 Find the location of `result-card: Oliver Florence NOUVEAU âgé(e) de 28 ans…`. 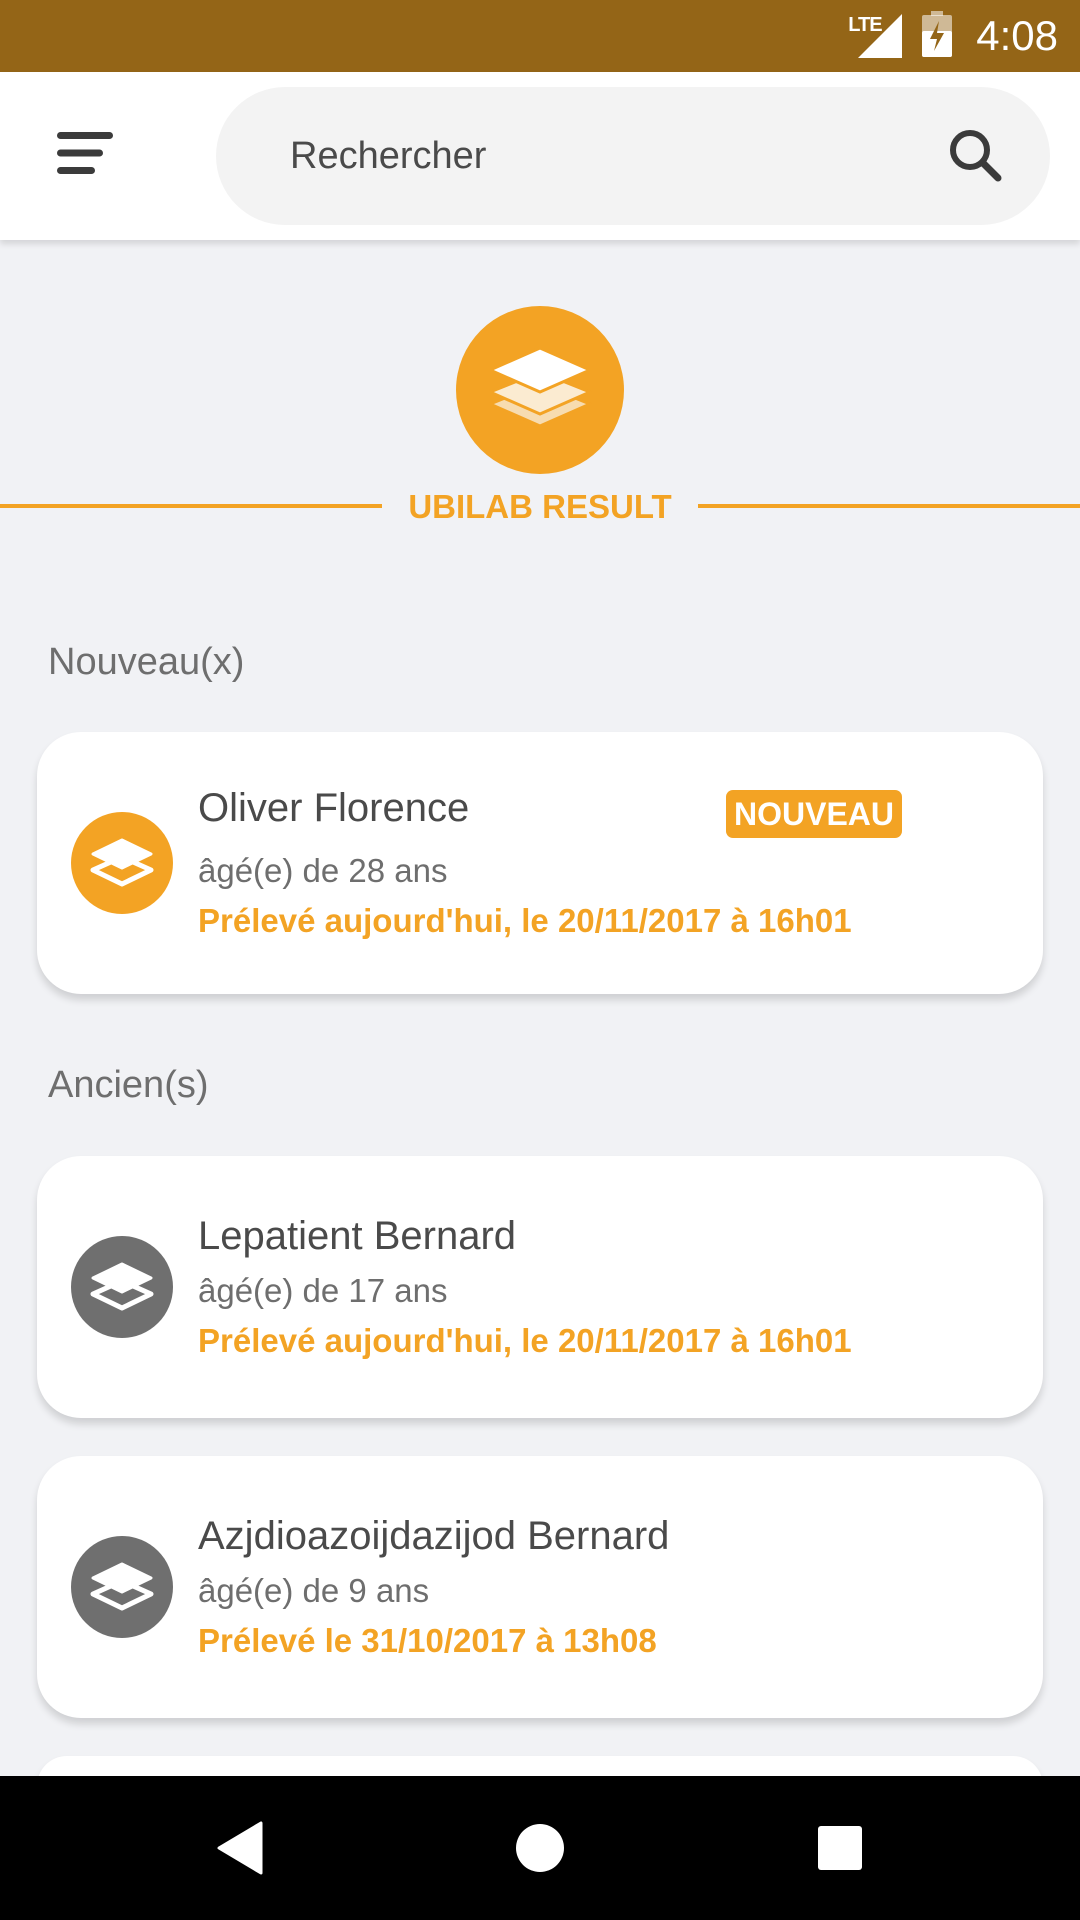

result-card: Oliver Florence NOUVEAU âgé(e) de 28 ans… is located at coordinates (540, 863).